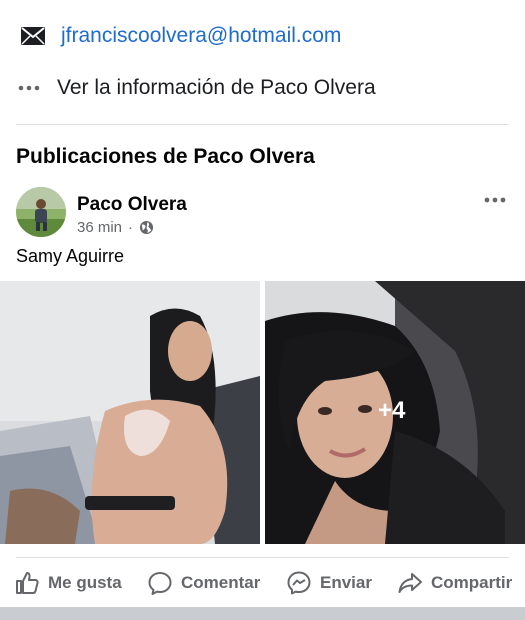 This screenshot has height=620, width=525. I want to click on messenger-icon, so click(299, 583).